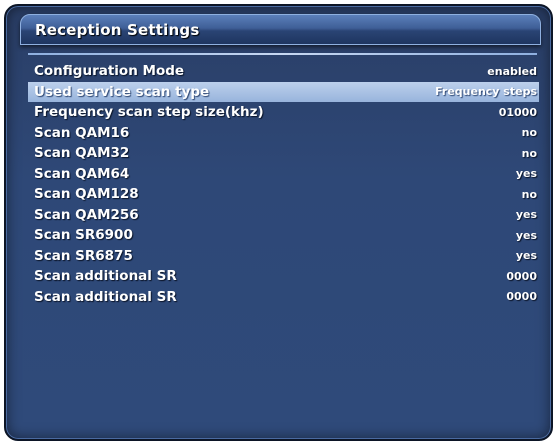  What do you see at coordinates (283, 153) in the screenshot?
I see `setting-scan-qam32: Scan QAM32 no` at bounding box center [283, 153].